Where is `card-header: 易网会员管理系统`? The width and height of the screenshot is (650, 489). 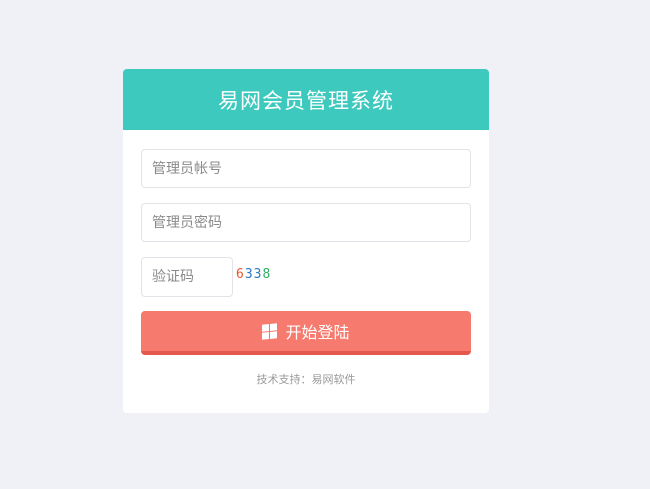
card-header: 易网会员管理系统 is located at coordinates (306, 99).